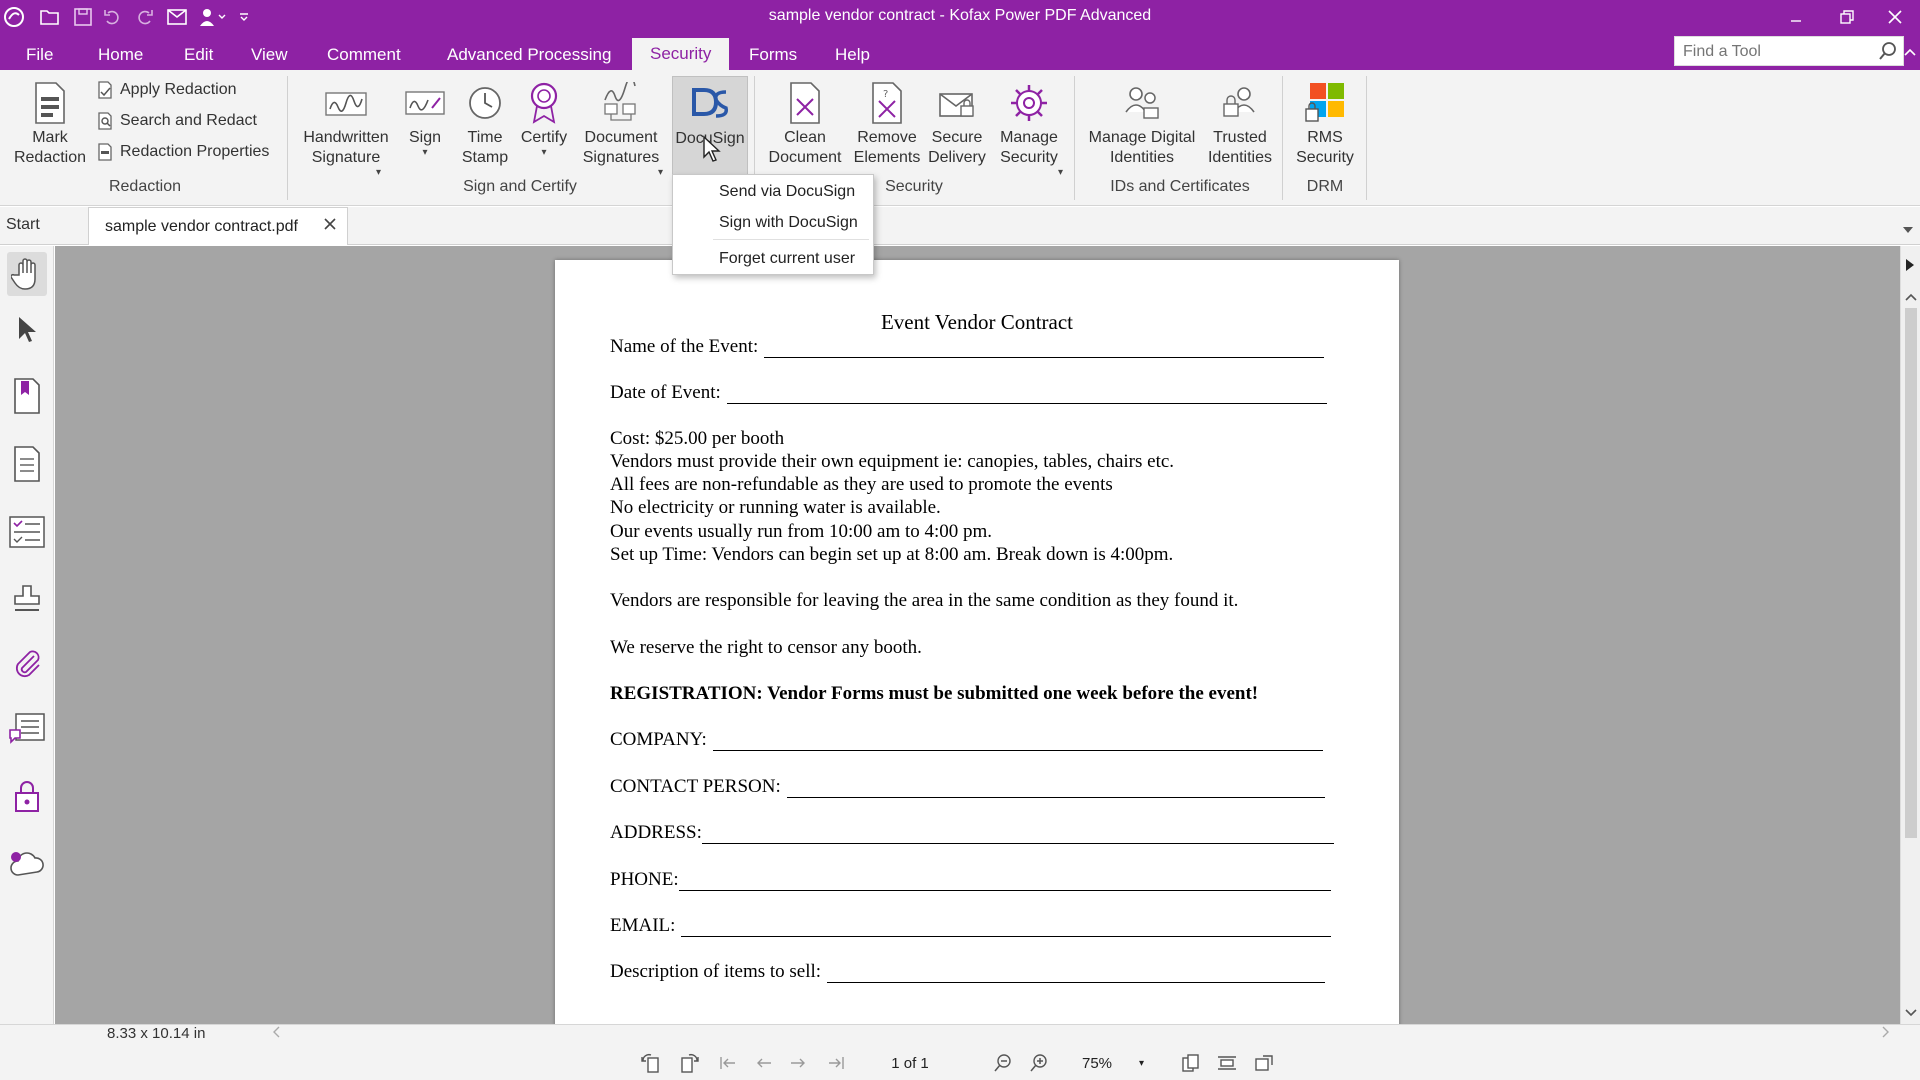 The height and width of the screenshot is (1080, 1920). Describe the element at coordinates (681, 54) in the screenshot. I see `tab-security: Security` at that location.